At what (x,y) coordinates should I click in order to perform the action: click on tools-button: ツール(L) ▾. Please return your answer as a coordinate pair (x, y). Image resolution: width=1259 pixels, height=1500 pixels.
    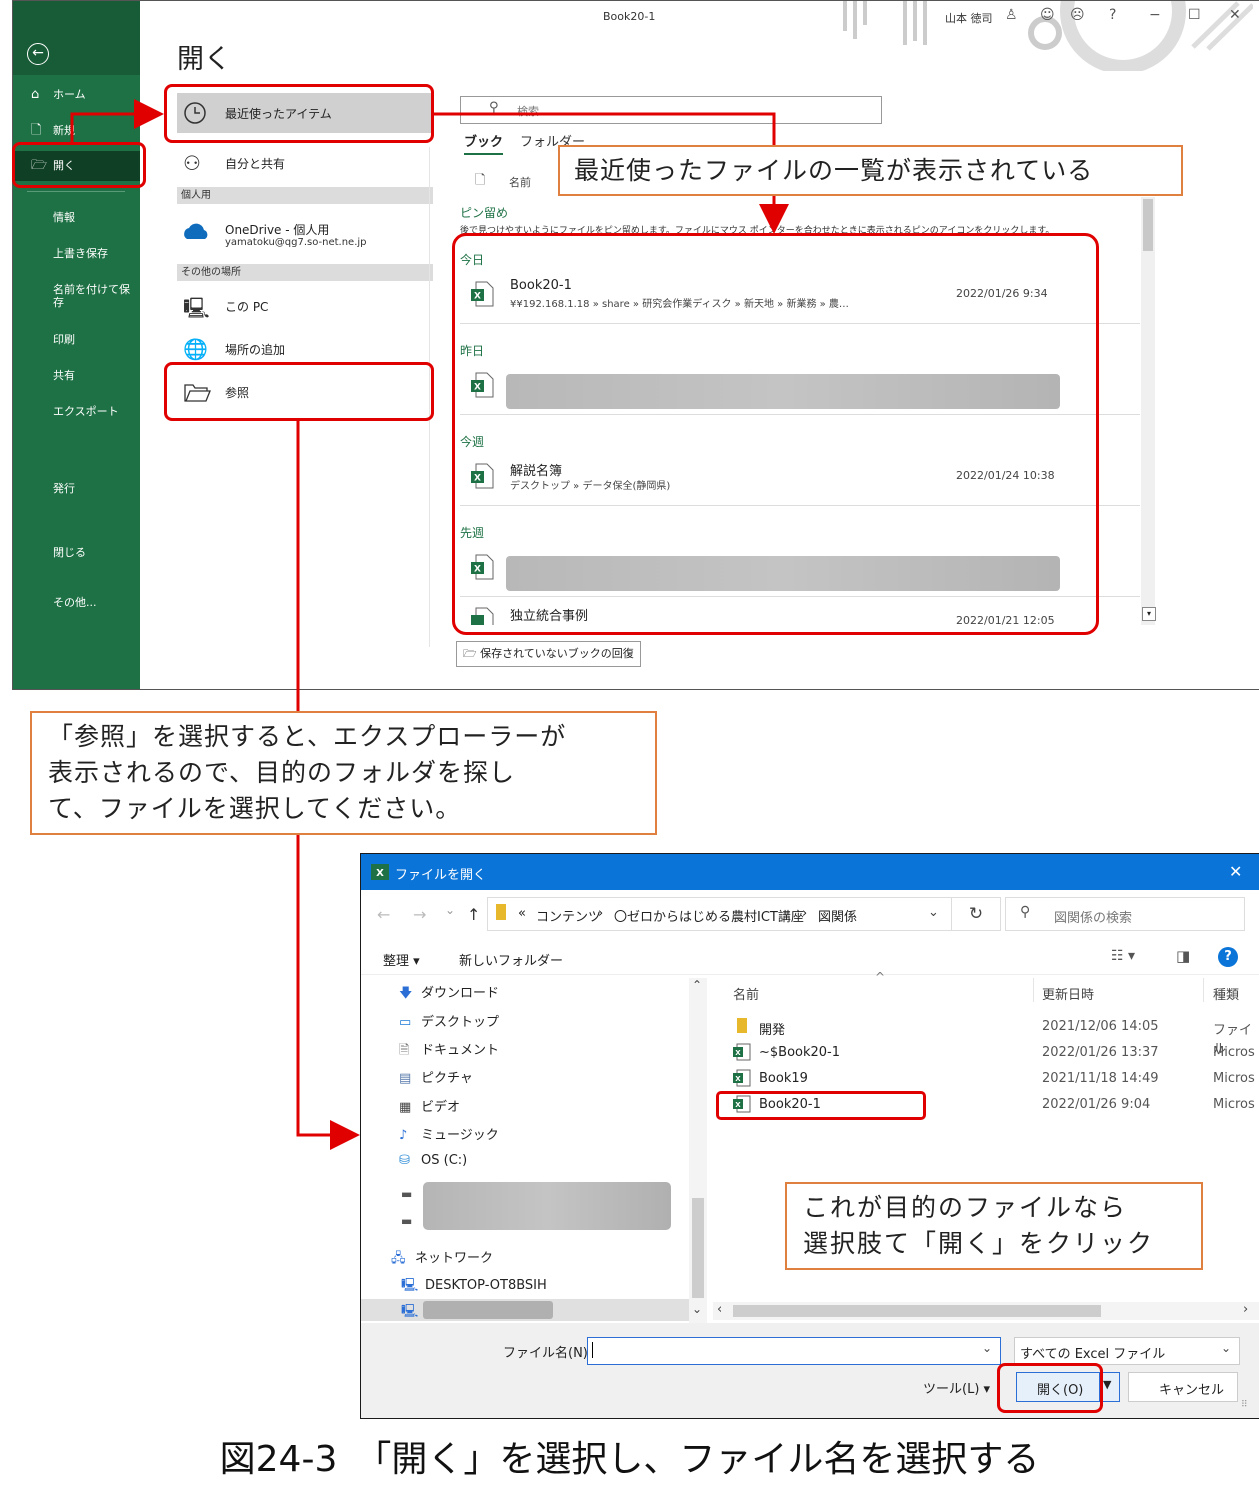
    Looking at the image, I should click on (956, 1387).